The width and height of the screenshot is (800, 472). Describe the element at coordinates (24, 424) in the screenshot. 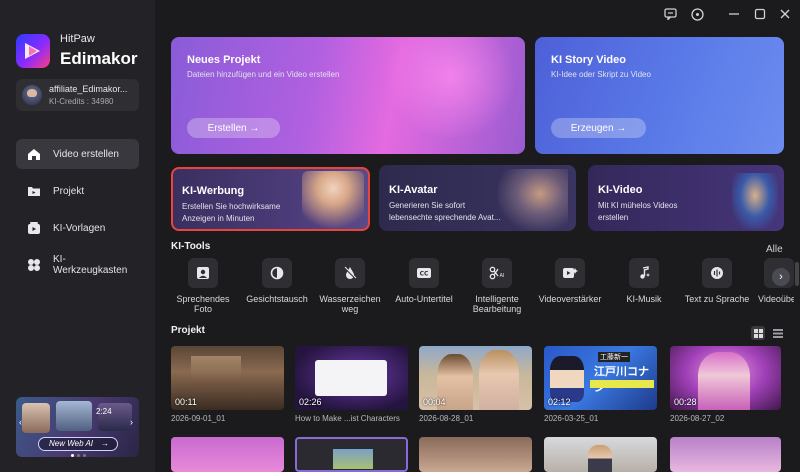

I see `promo-prev-icon: ‹` at that location.